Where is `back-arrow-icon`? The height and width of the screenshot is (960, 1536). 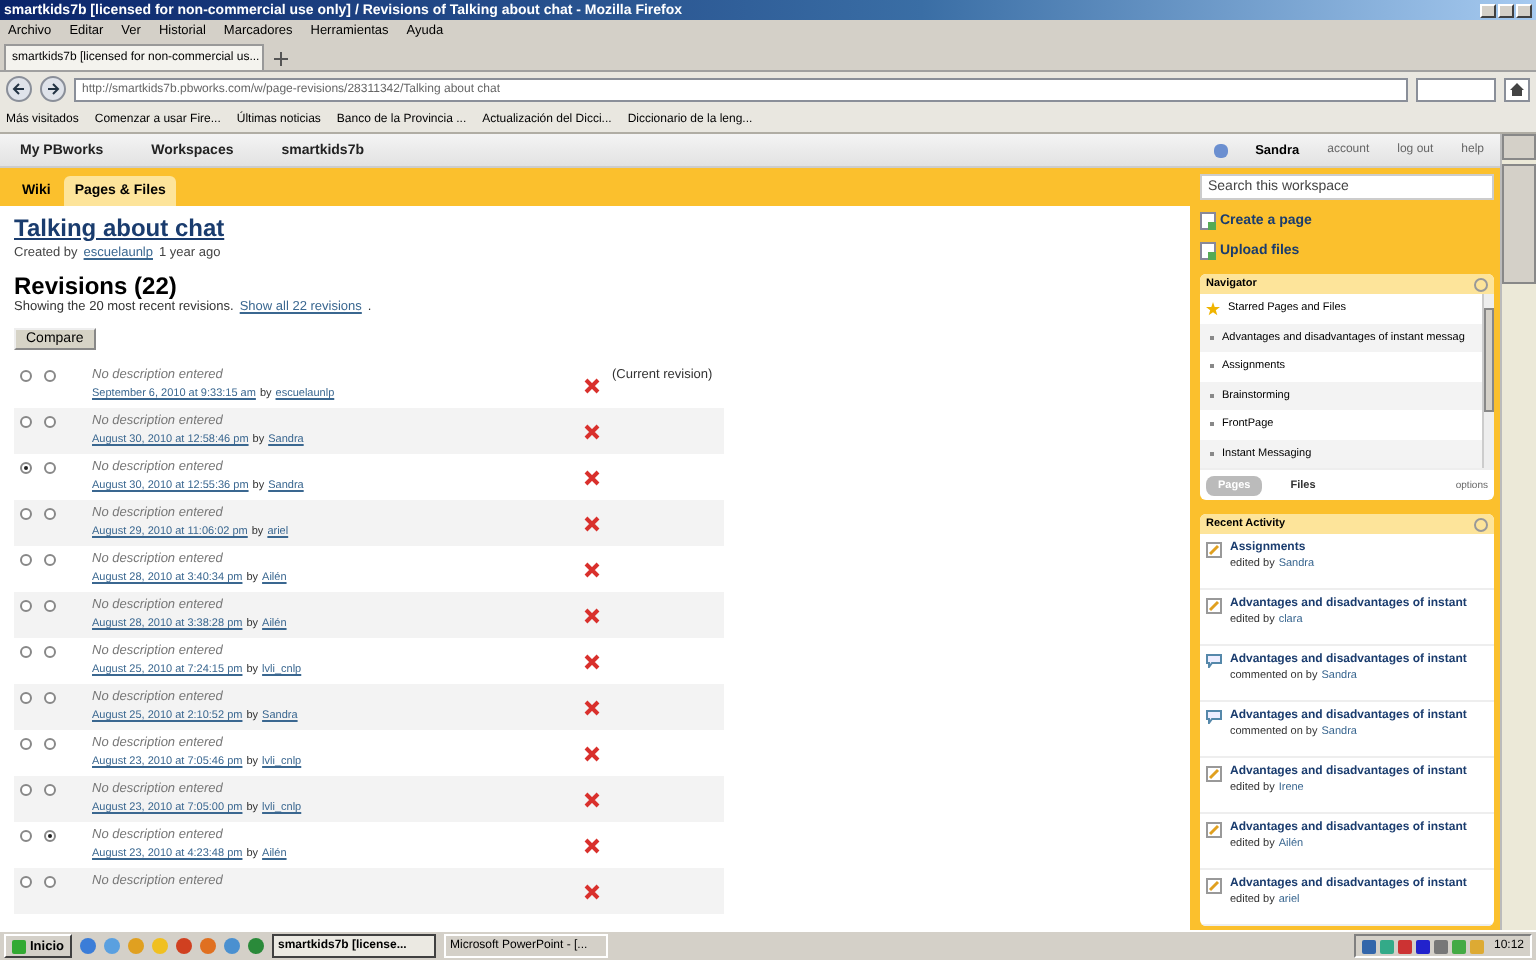 back-arrow-icon is located at coordinates (19, 89).